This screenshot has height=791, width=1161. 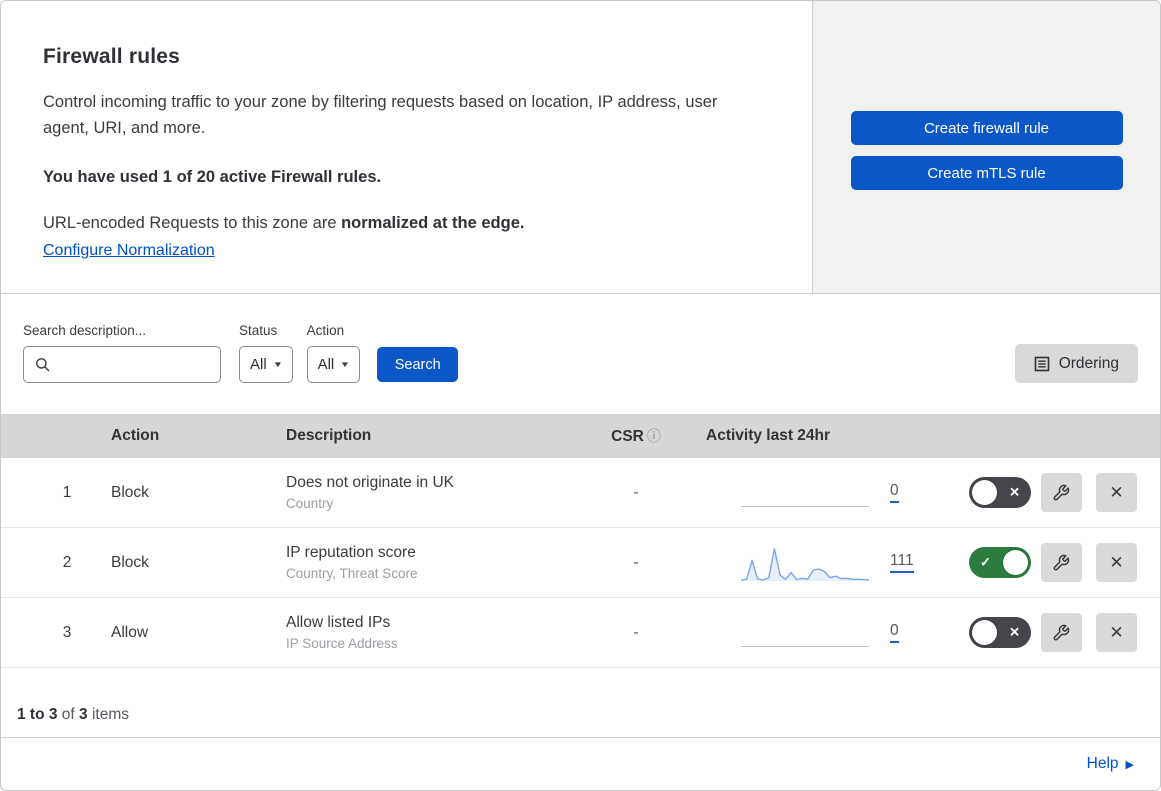 What do you see at coordinates (1042, 364) in the screenshot?
I see `ordering-list-icon` at bounding box center [1042, 364].